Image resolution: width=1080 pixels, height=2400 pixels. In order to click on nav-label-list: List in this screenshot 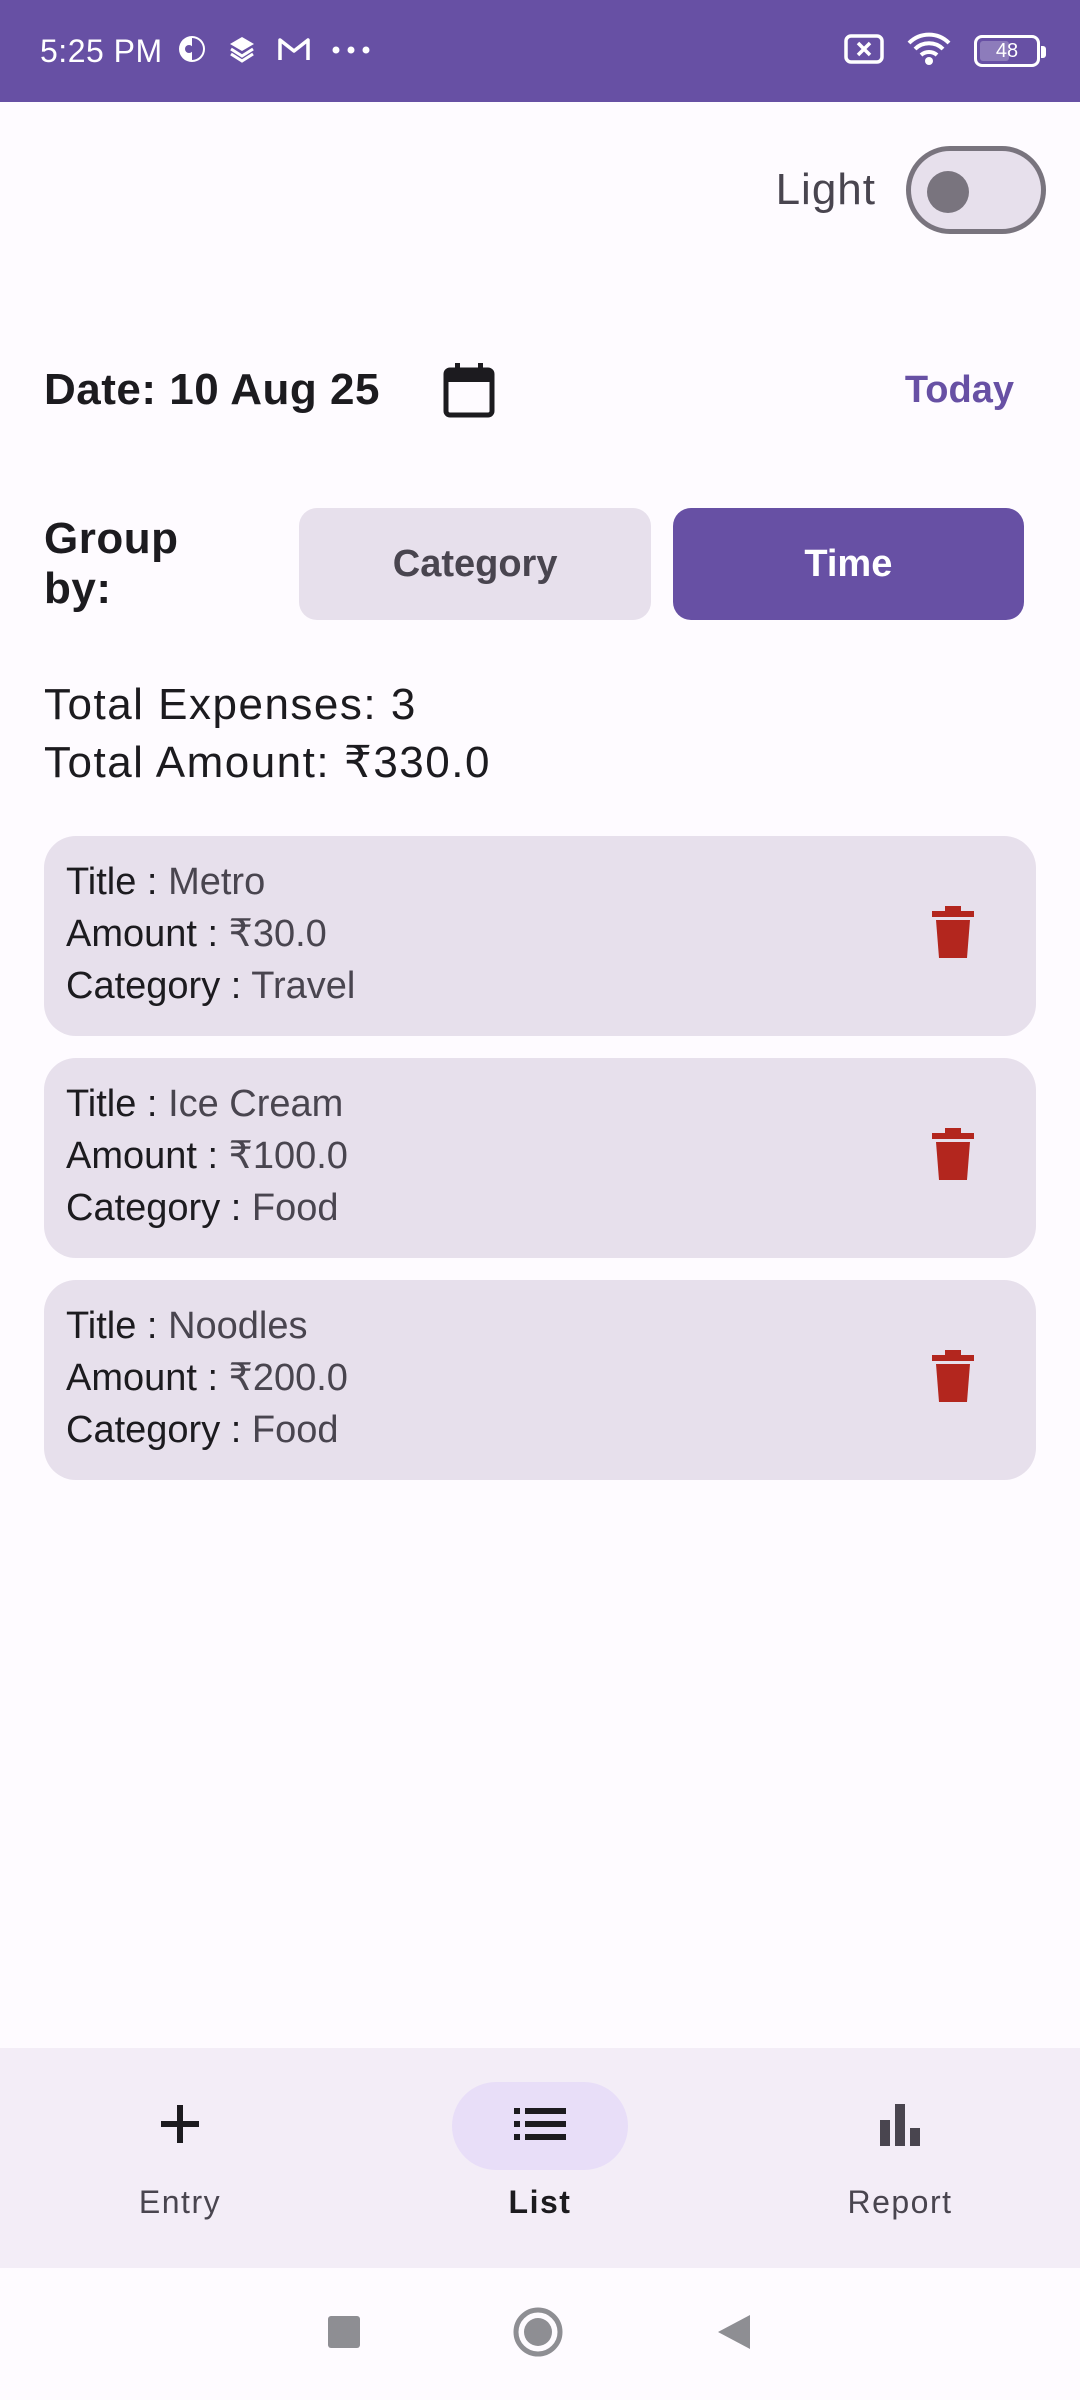, I will do `click(540, 2202)`.